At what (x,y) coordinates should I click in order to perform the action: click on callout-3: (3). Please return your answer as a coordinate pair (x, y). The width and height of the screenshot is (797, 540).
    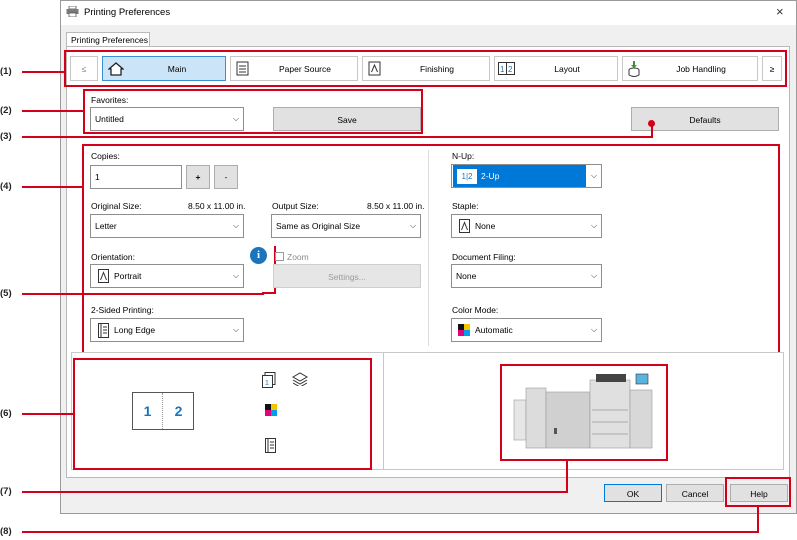
    Looking at the image, I should click on (6, 136).